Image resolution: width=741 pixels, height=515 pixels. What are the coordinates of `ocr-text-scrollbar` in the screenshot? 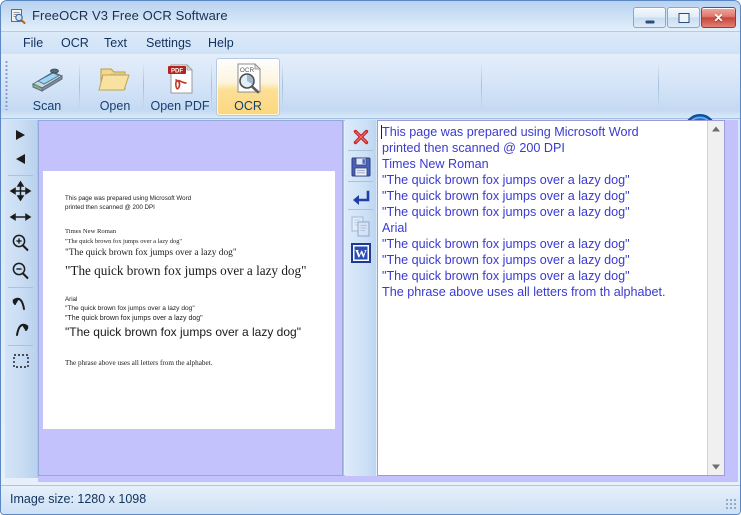 It's located at (715, 298).